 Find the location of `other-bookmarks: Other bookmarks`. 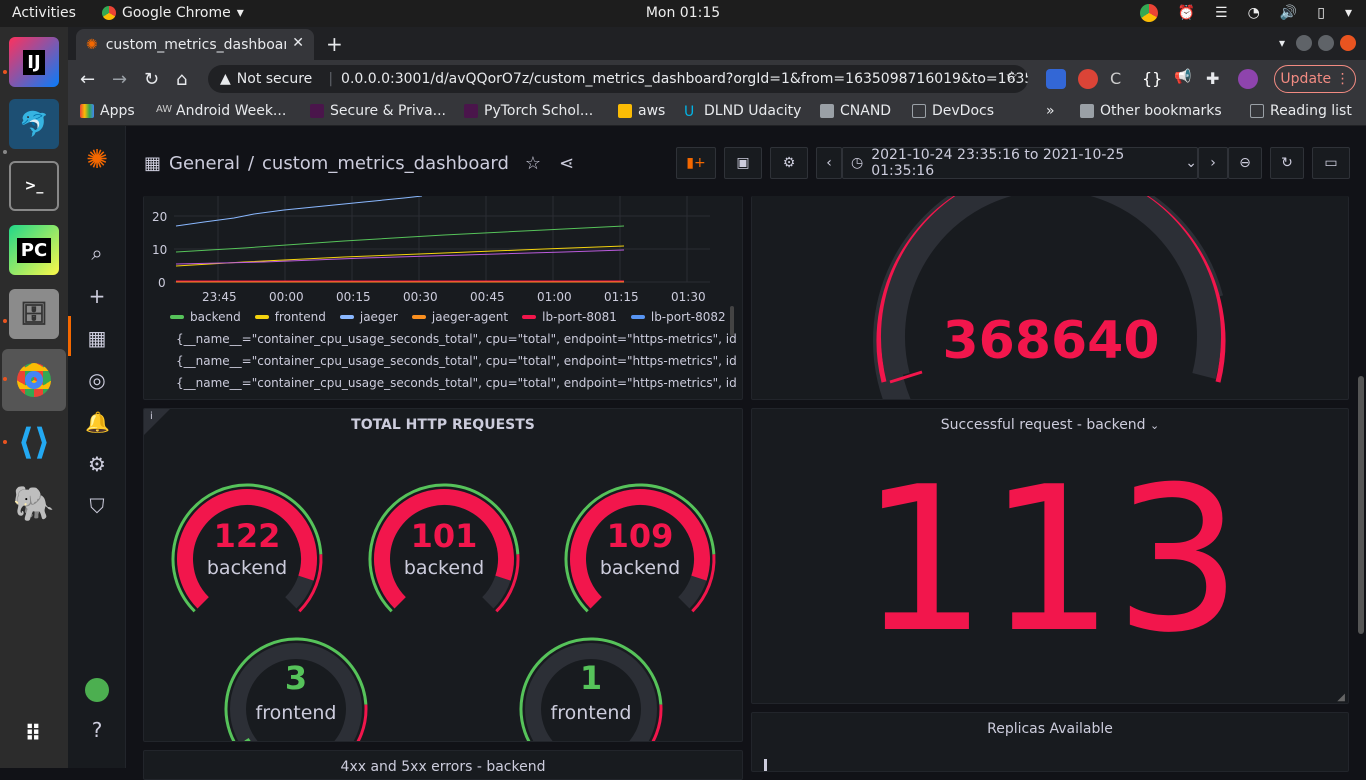

other-bookmarks: Other bookmarks is located at coordinates (1151, 111).